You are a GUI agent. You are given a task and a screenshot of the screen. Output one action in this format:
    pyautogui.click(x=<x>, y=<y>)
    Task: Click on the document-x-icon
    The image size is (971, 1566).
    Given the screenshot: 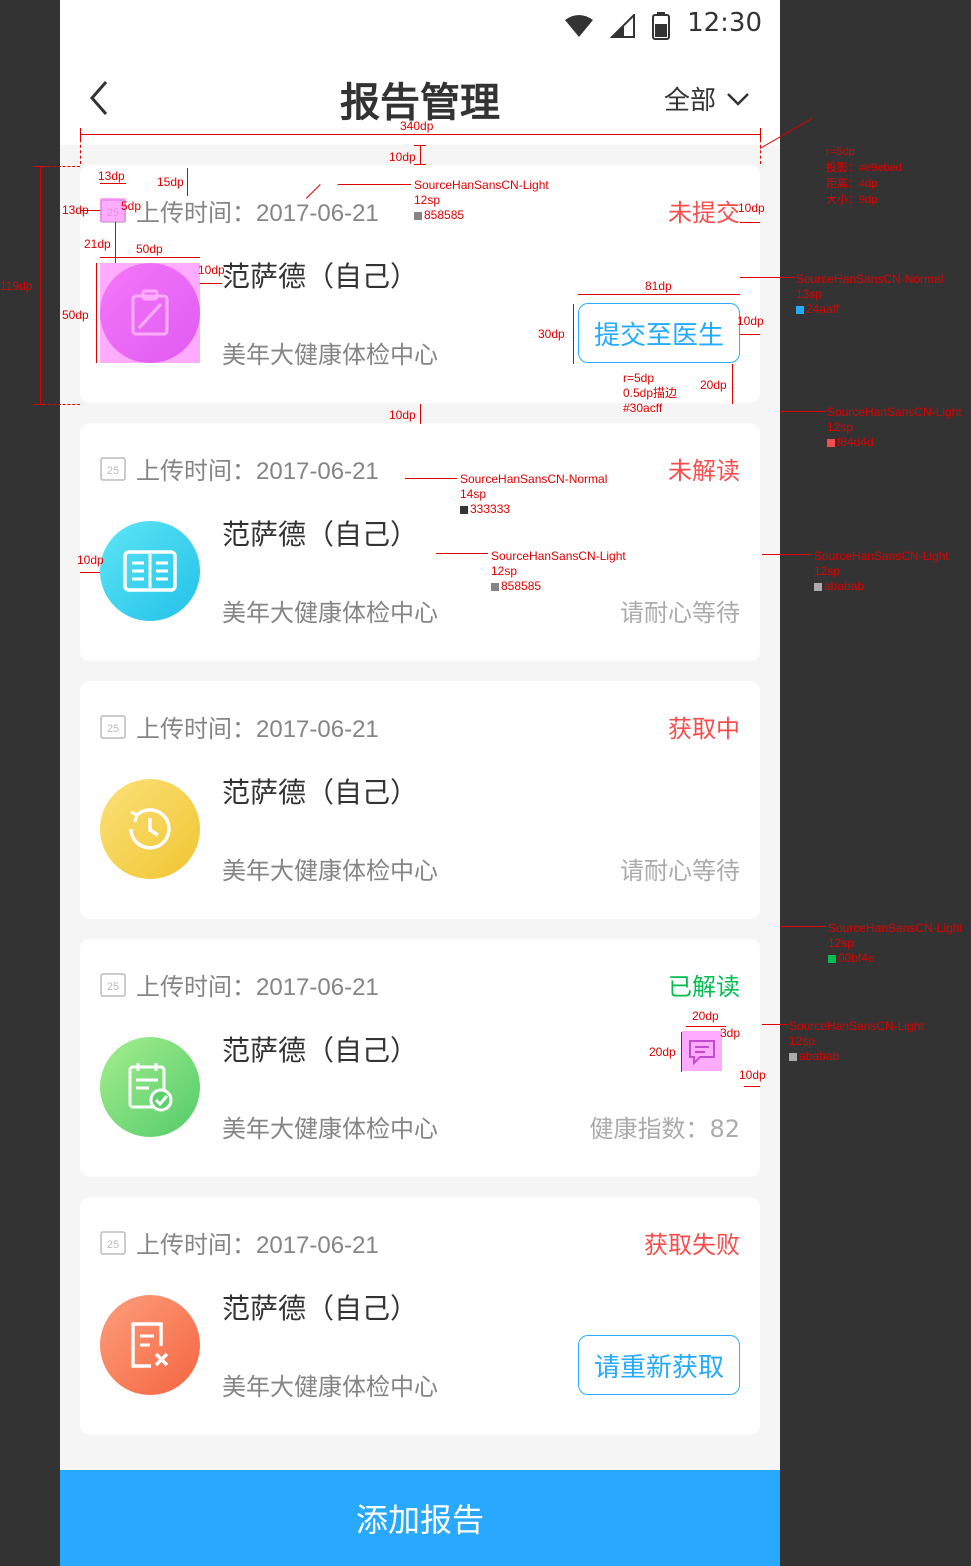 What is the action you would take?
    pyautogui.click(x=150, y=1345)
    